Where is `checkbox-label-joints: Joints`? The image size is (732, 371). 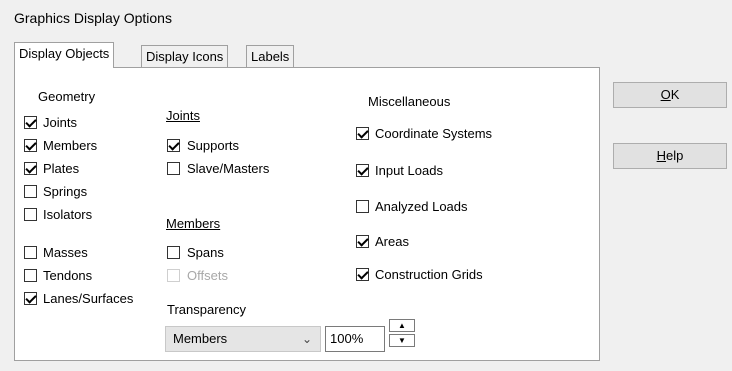
checkbox-label-joints: Joints is located at coordinates (60, 122).